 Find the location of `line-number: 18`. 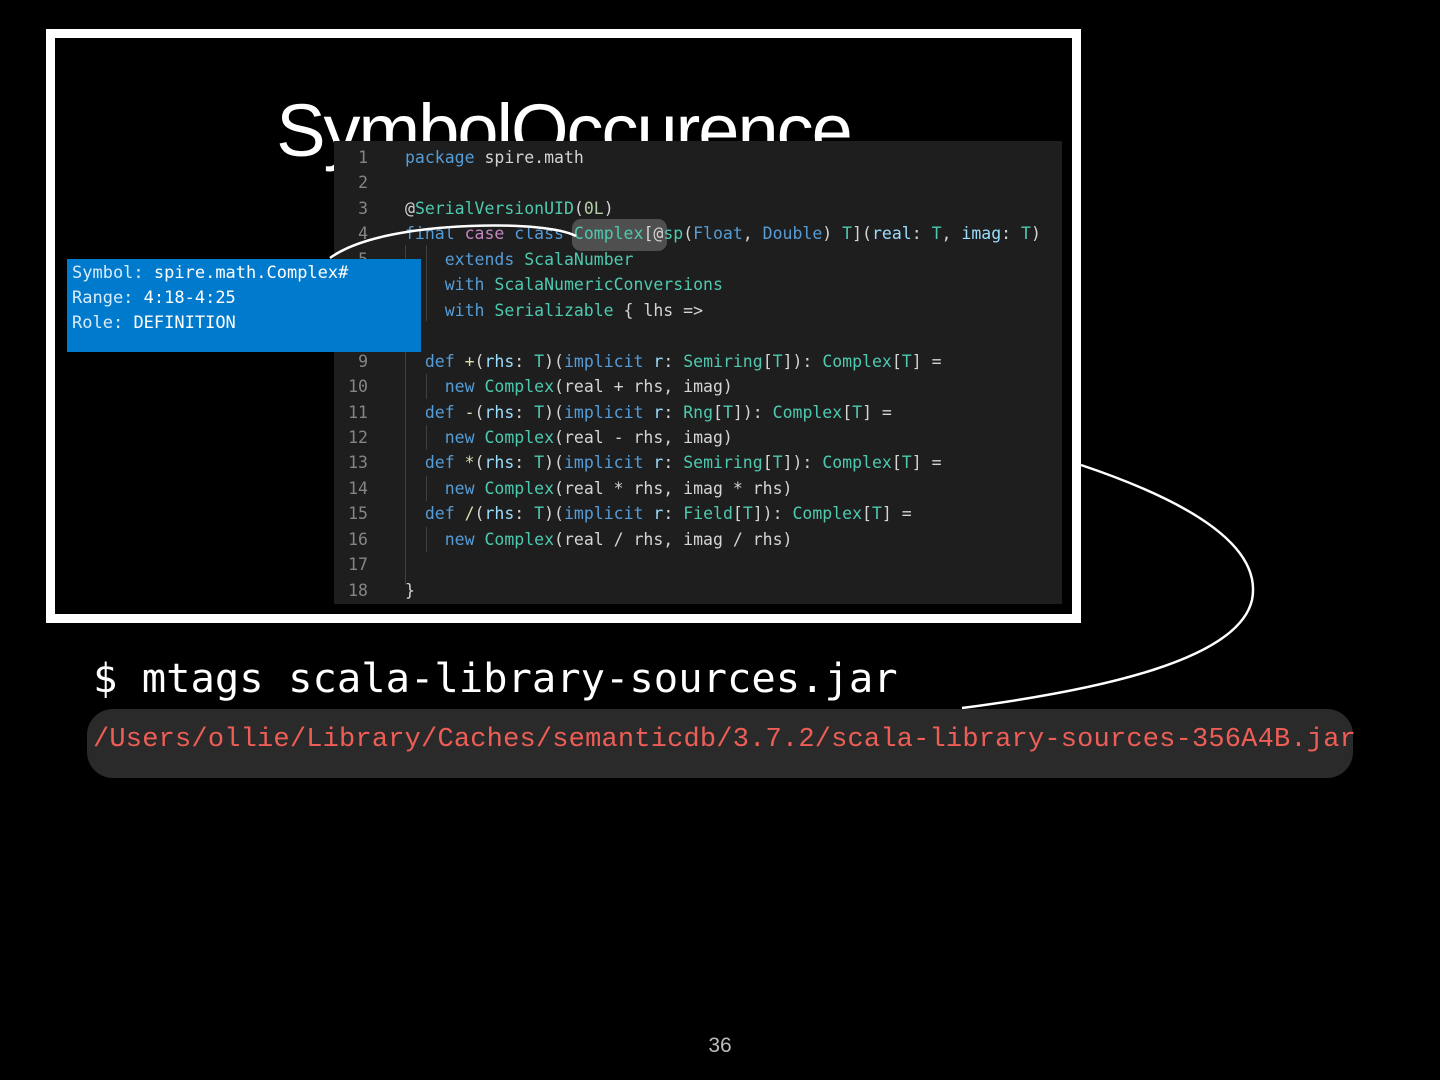

line-number: 18 is located at coordinates (358, 590).